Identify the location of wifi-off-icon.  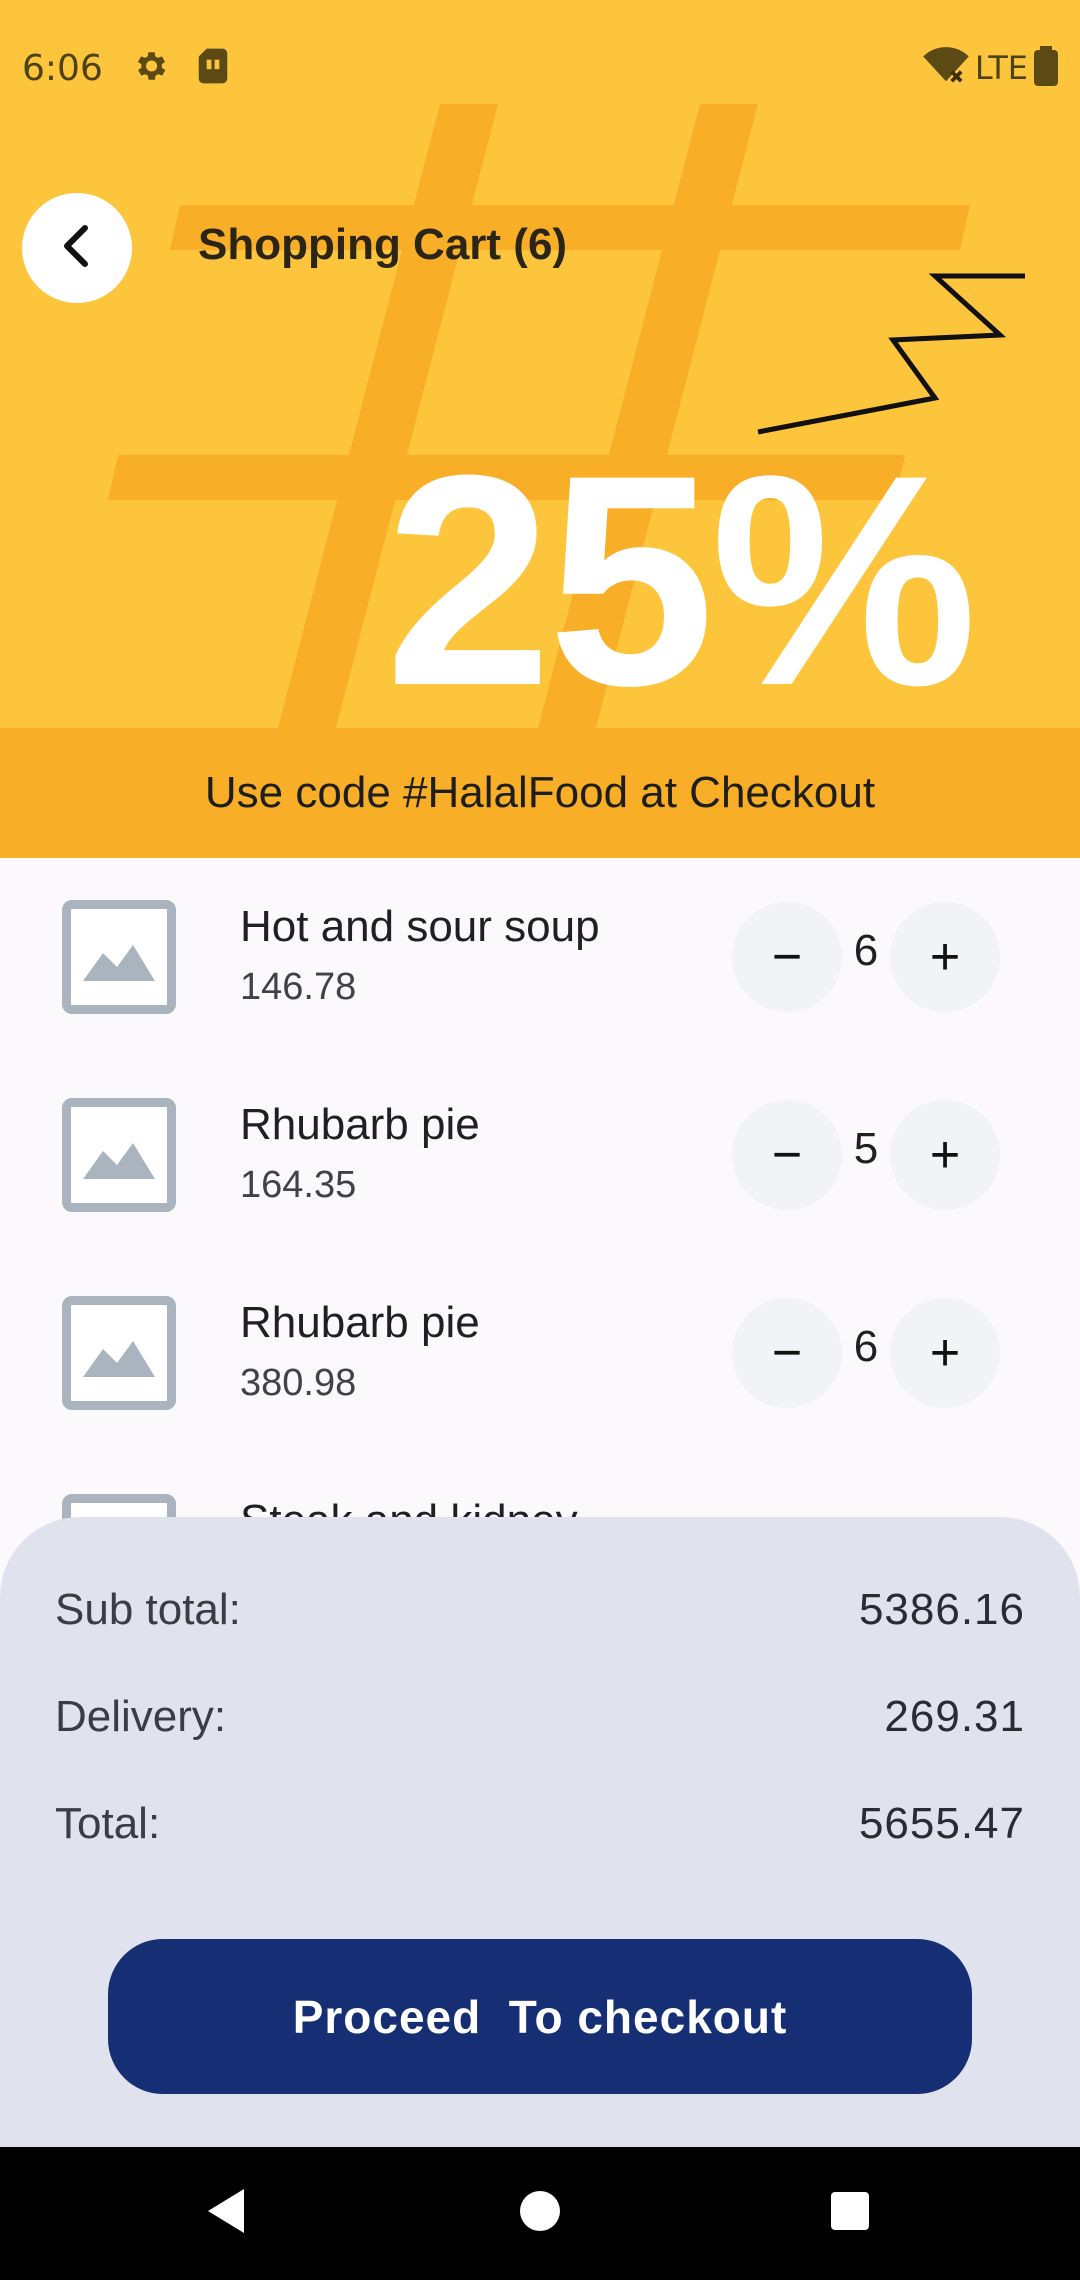
(946, 68).